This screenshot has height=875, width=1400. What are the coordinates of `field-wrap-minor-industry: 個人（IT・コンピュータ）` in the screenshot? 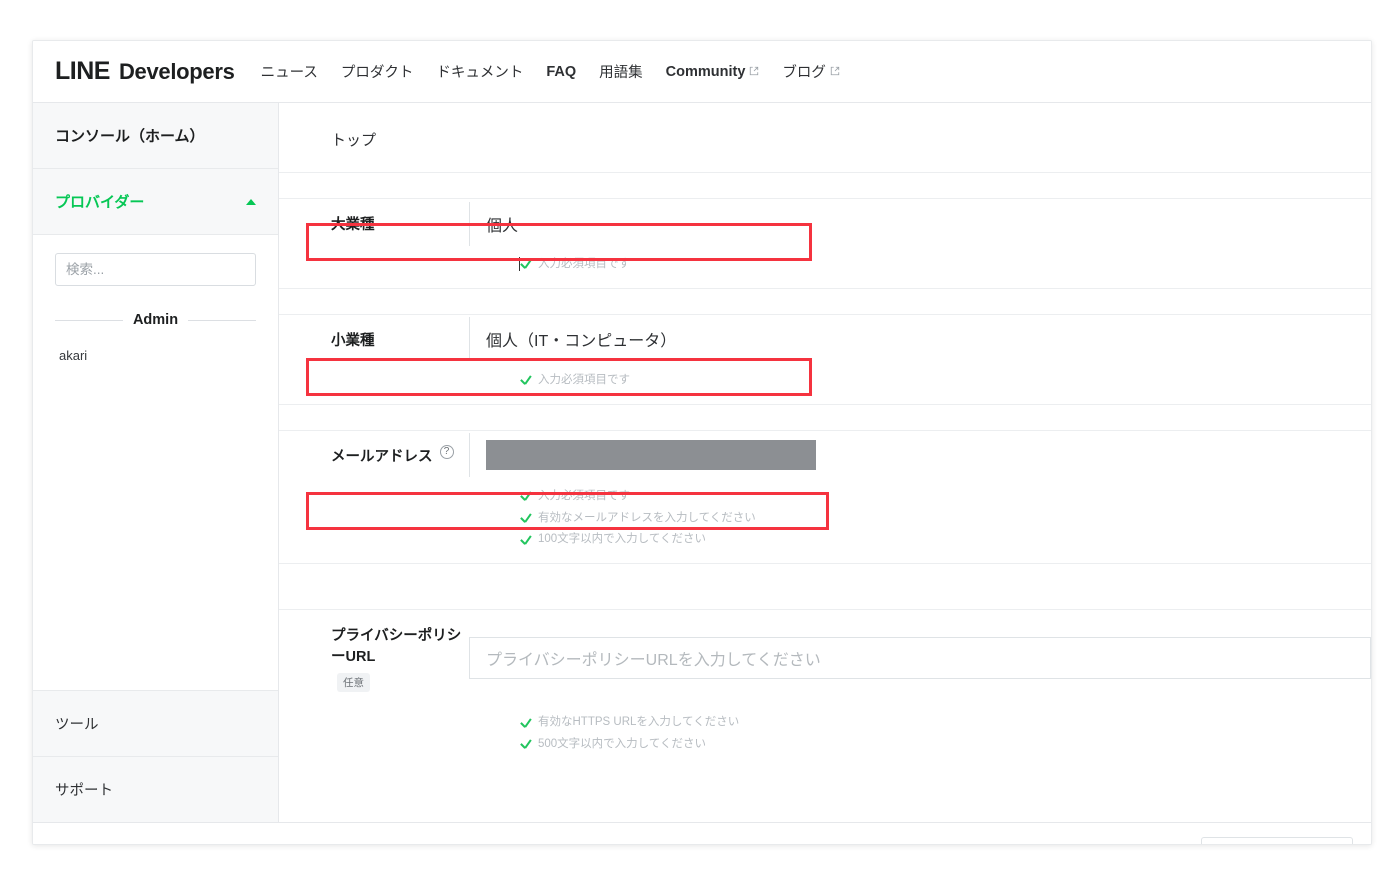 It's located at (920, 339).